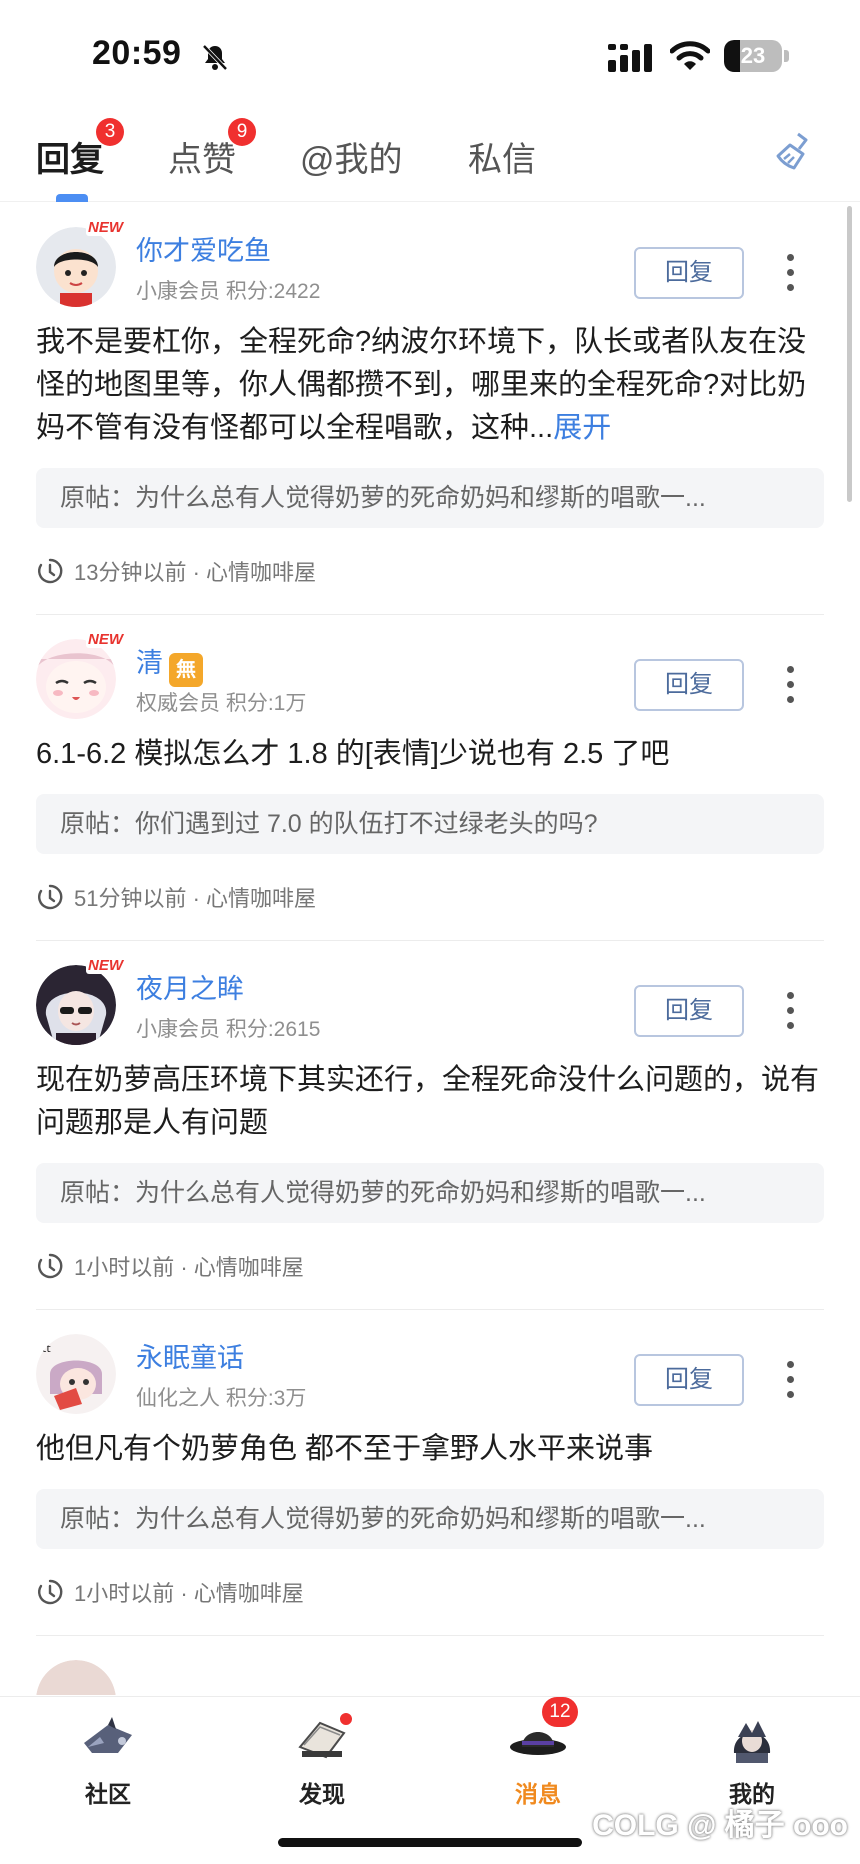 This screenshot has width=860, height=1864. I want to click on avatar-icon, so click(76, 1677).